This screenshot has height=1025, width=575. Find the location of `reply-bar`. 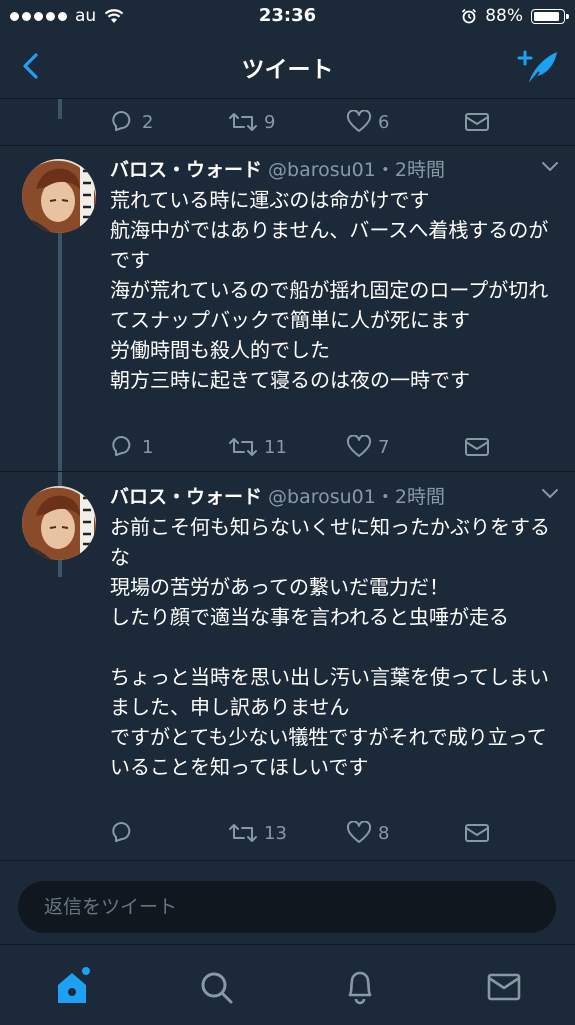

reply-bar is located at coordinates (287, 902).